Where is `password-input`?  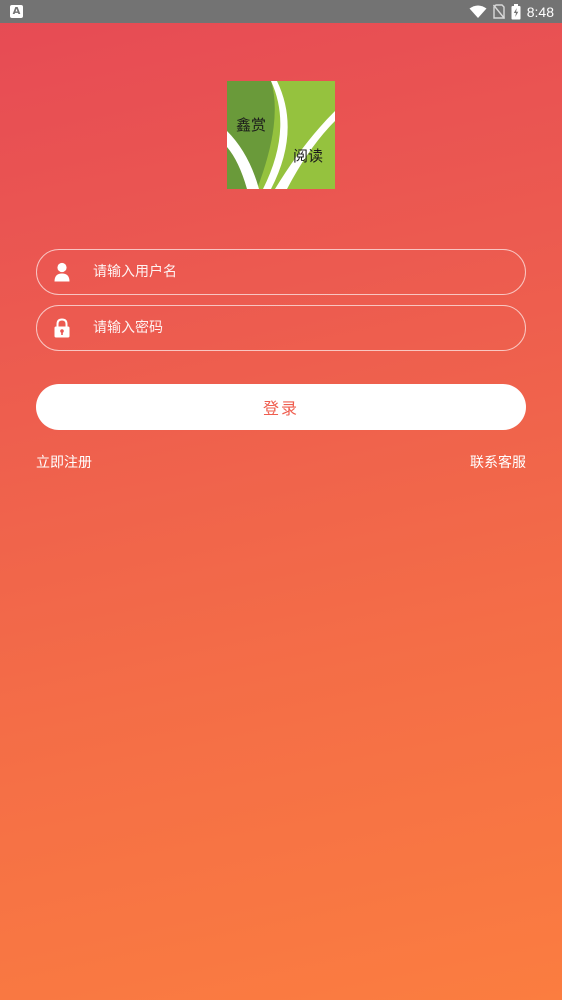
password-input is located at coordinates (303, 328).